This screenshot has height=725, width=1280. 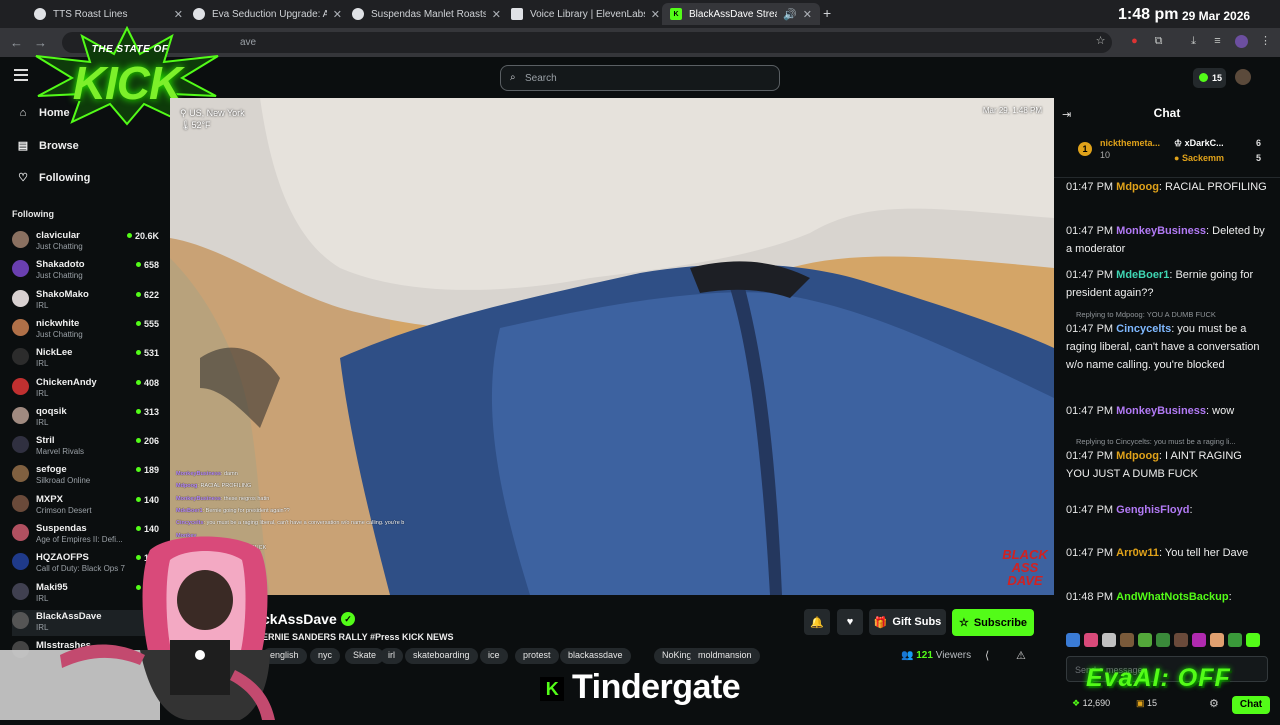 I want to click on stream-tag: ice, so click(x=494, y=656).